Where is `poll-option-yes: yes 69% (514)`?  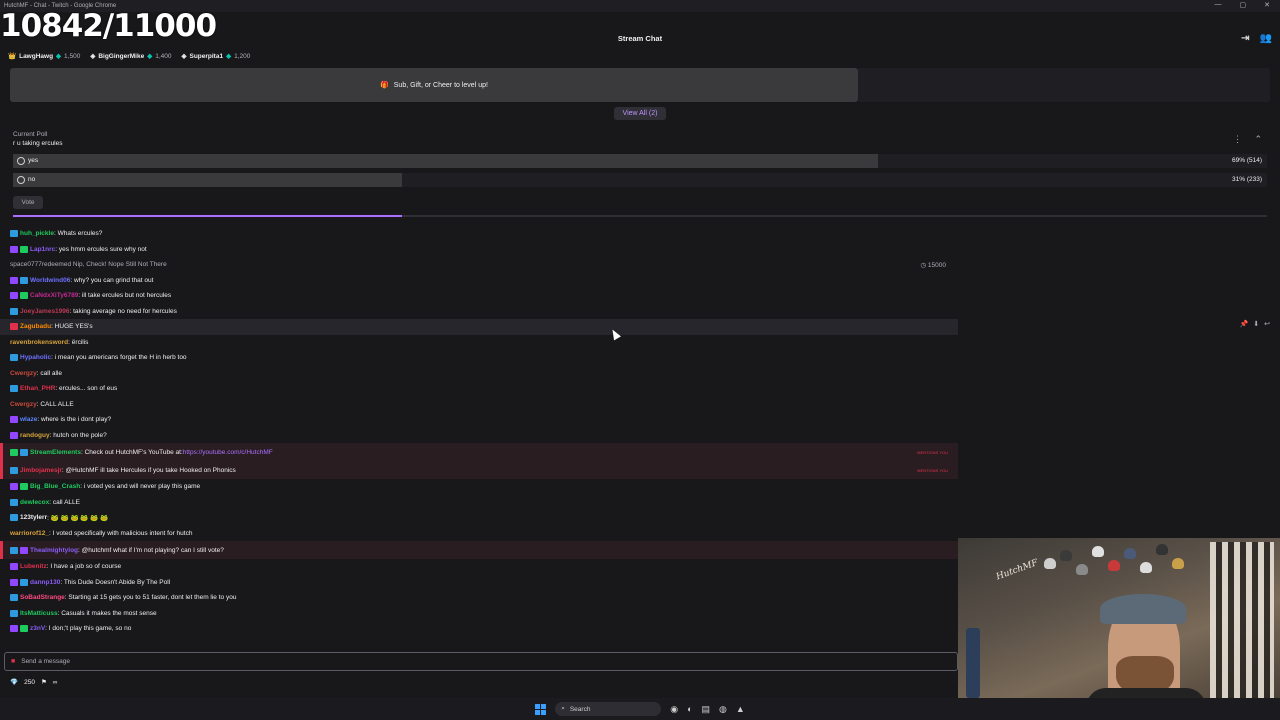
poll-option-yes: yes 69% (514) is located at coordinates (640, 161).